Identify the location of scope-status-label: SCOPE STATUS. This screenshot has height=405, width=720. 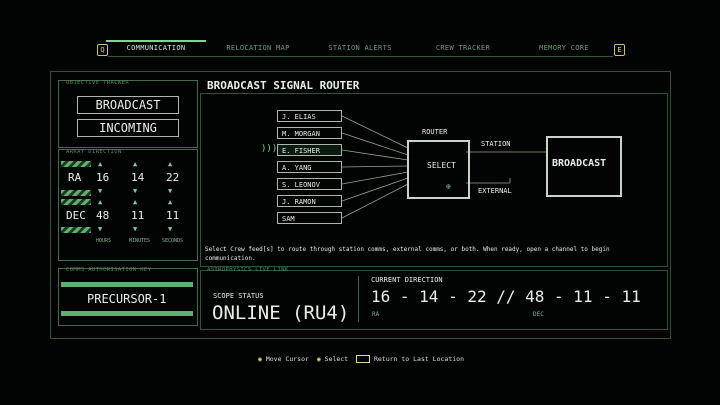
(238, 296).